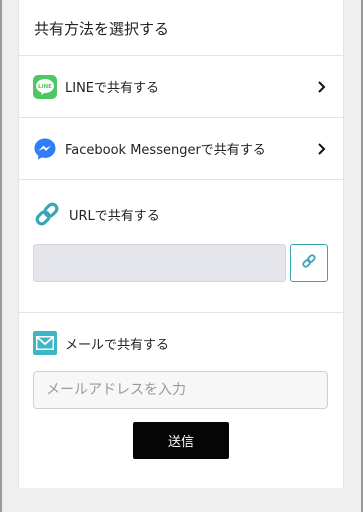 This screenshot has width=363, height=512. What do you see at coordinates (159, 263) in the screenshot?
I see `url-field` at bounding box center [159, 263].